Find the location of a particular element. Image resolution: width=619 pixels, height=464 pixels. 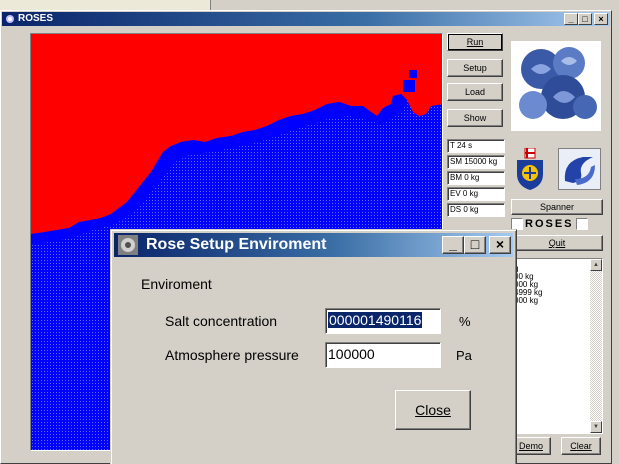

ds-readout: DS 0 kg is located at coordinates (476, 210).